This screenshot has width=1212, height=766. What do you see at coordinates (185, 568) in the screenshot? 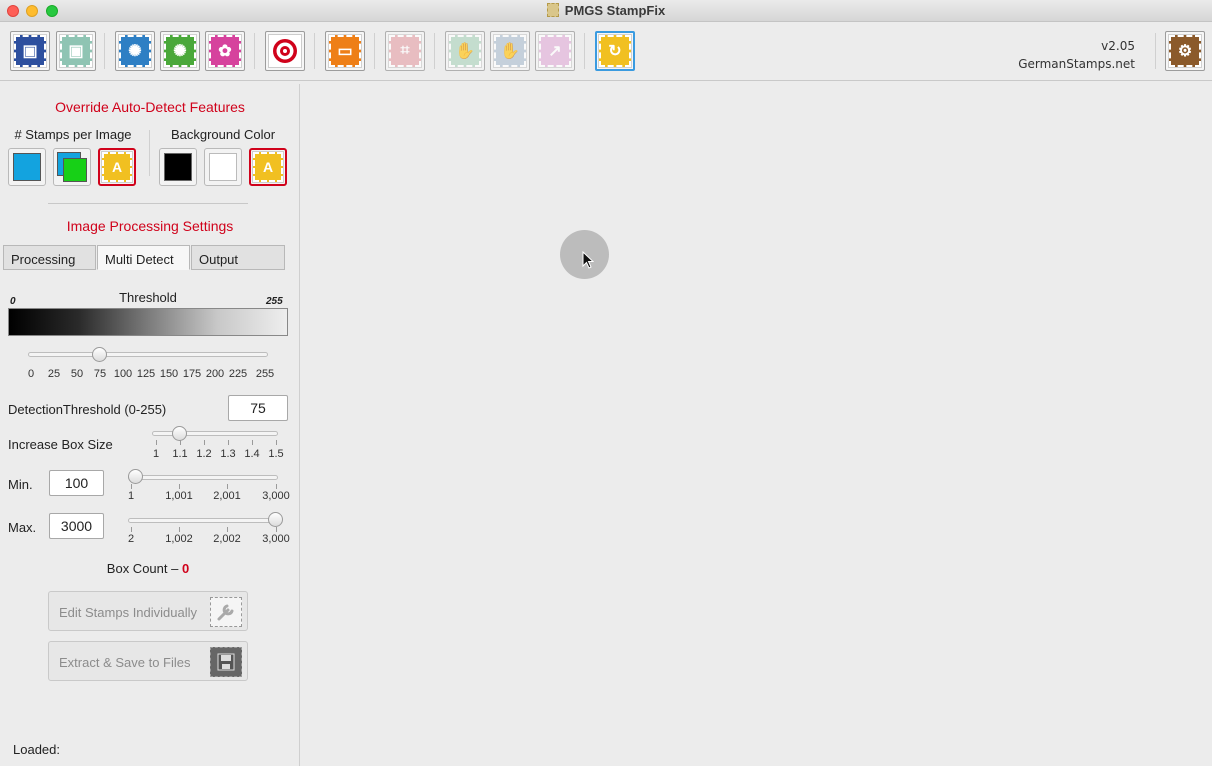
I see `box-count-value: 0` at bounding box center [185, 568].